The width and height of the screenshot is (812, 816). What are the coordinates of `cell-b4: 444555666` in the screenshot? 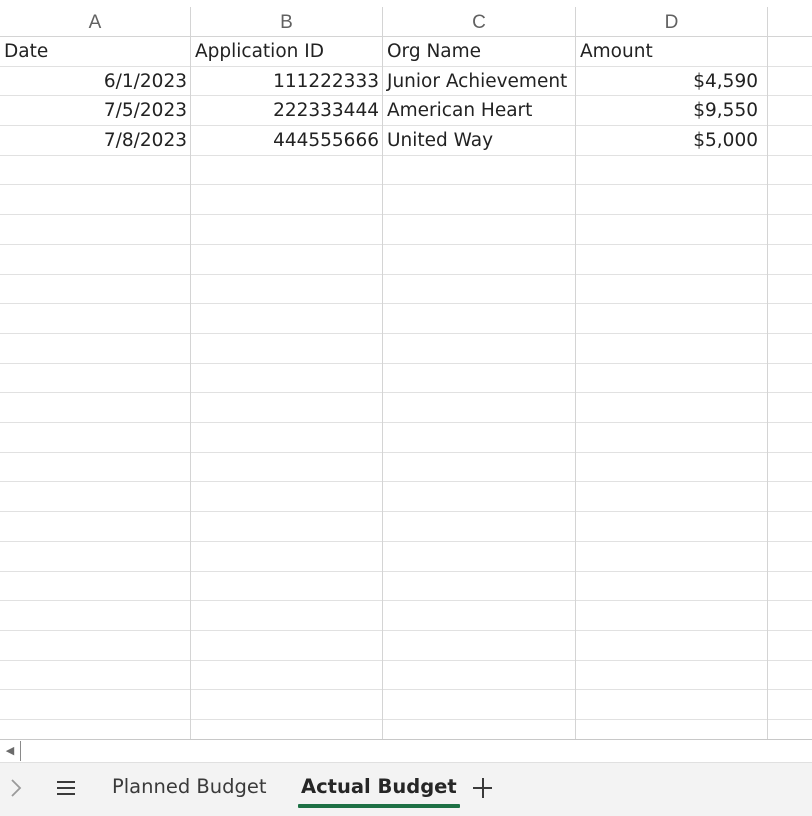 It's located at (287, 141).